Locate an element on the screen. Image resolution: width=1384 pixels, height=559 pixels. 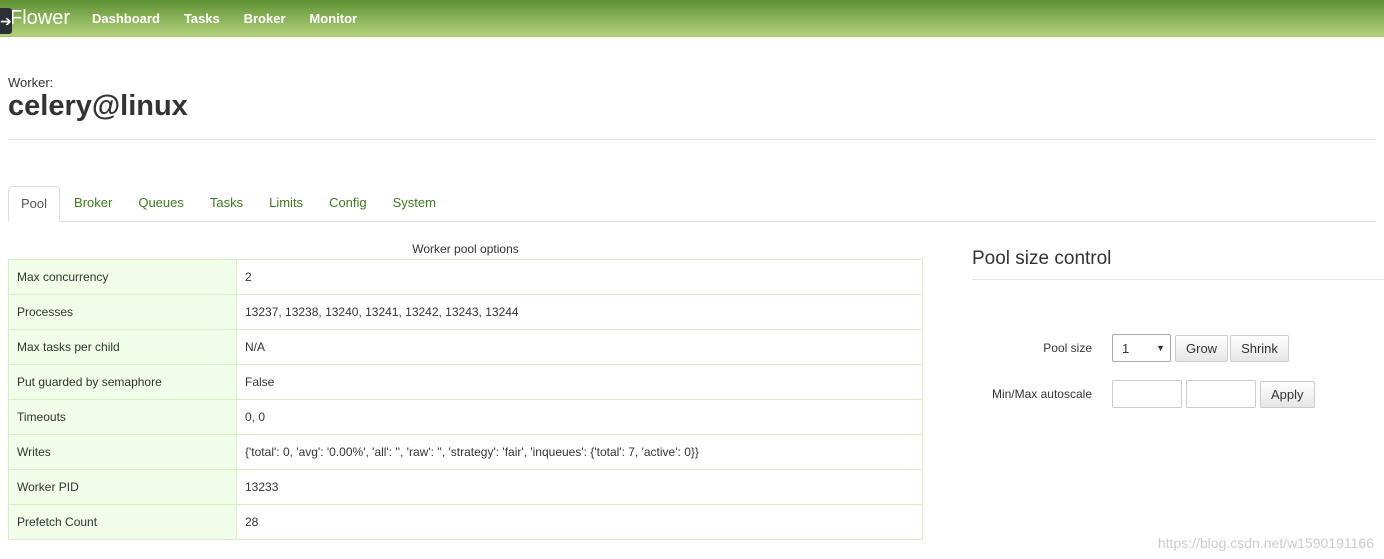
pool-size-select: 1 ▼ is located at coordinates (1141, 348).